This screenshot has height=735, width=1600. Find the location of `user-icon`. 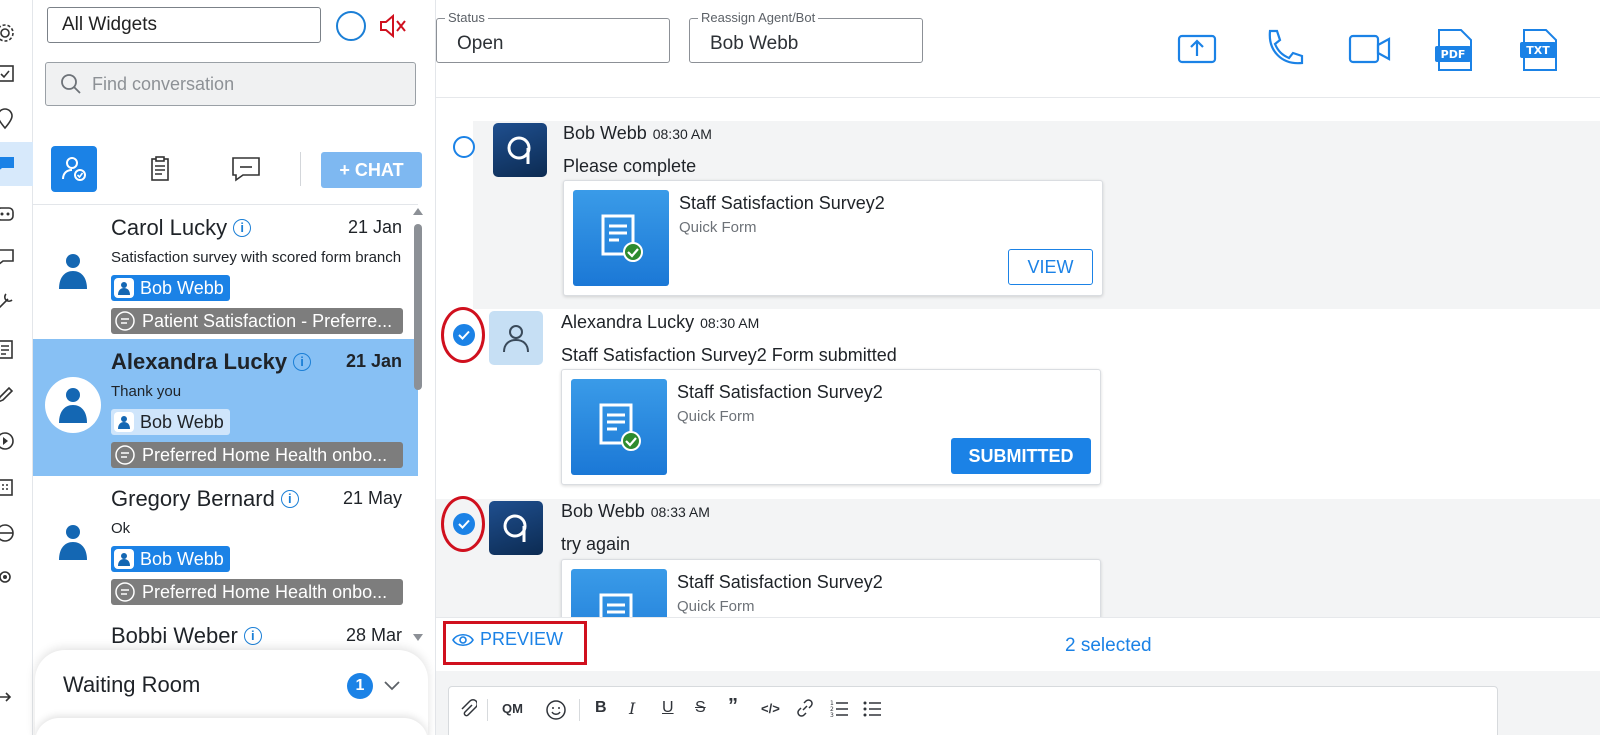

user-icon is located at coordinates (73, 405).